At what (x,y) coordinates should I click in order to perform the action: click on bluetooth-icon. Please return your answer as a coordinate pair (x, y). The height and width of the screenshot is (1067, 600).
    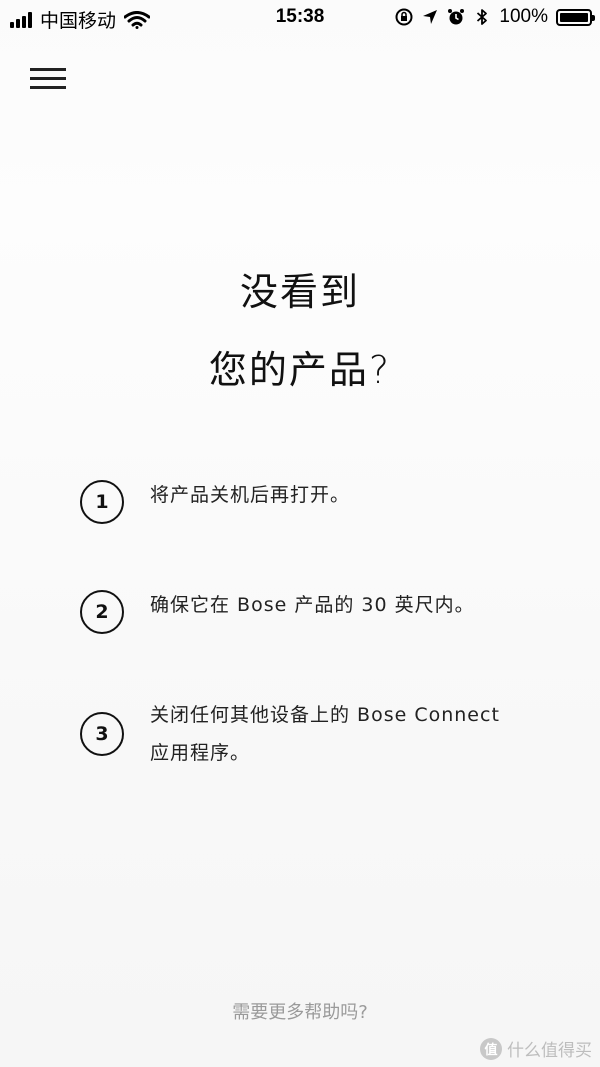
    Looking at the image, I should click on (482, 17).